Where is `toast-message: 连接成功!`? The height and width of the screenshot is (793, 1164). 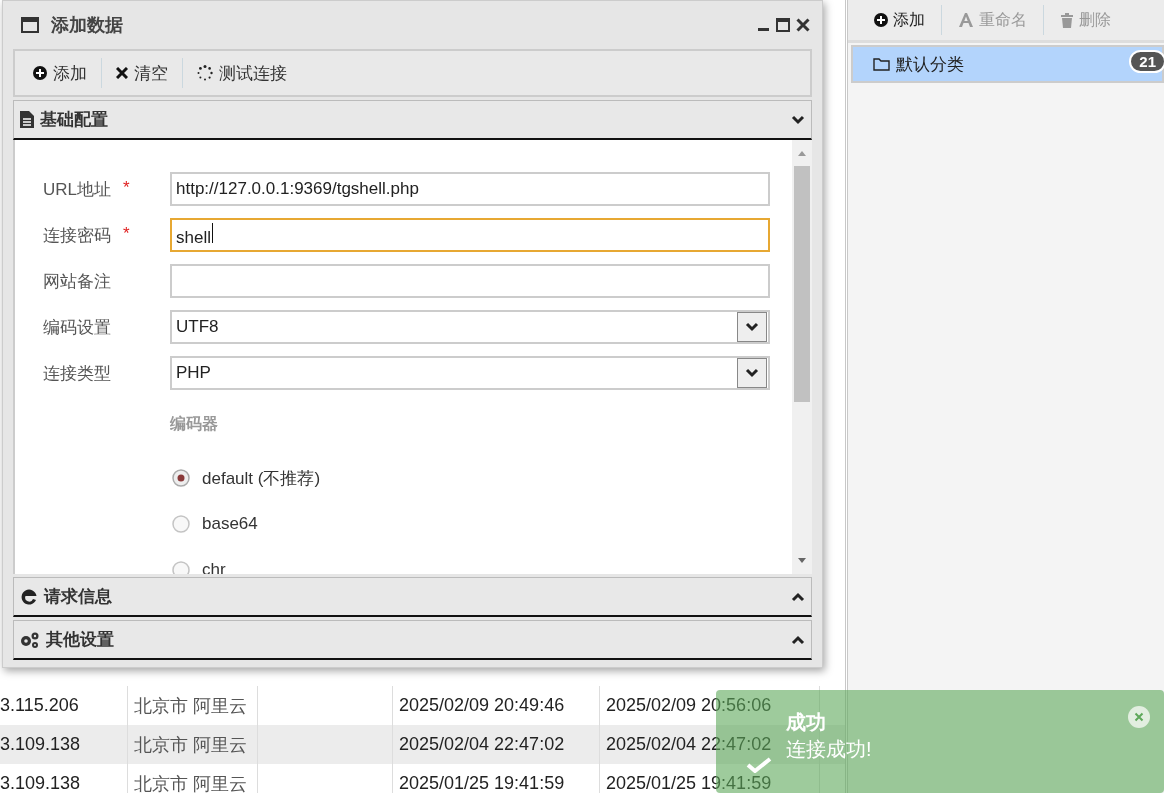
toast-message: 连接成功! is located at coordinates (829, 749).